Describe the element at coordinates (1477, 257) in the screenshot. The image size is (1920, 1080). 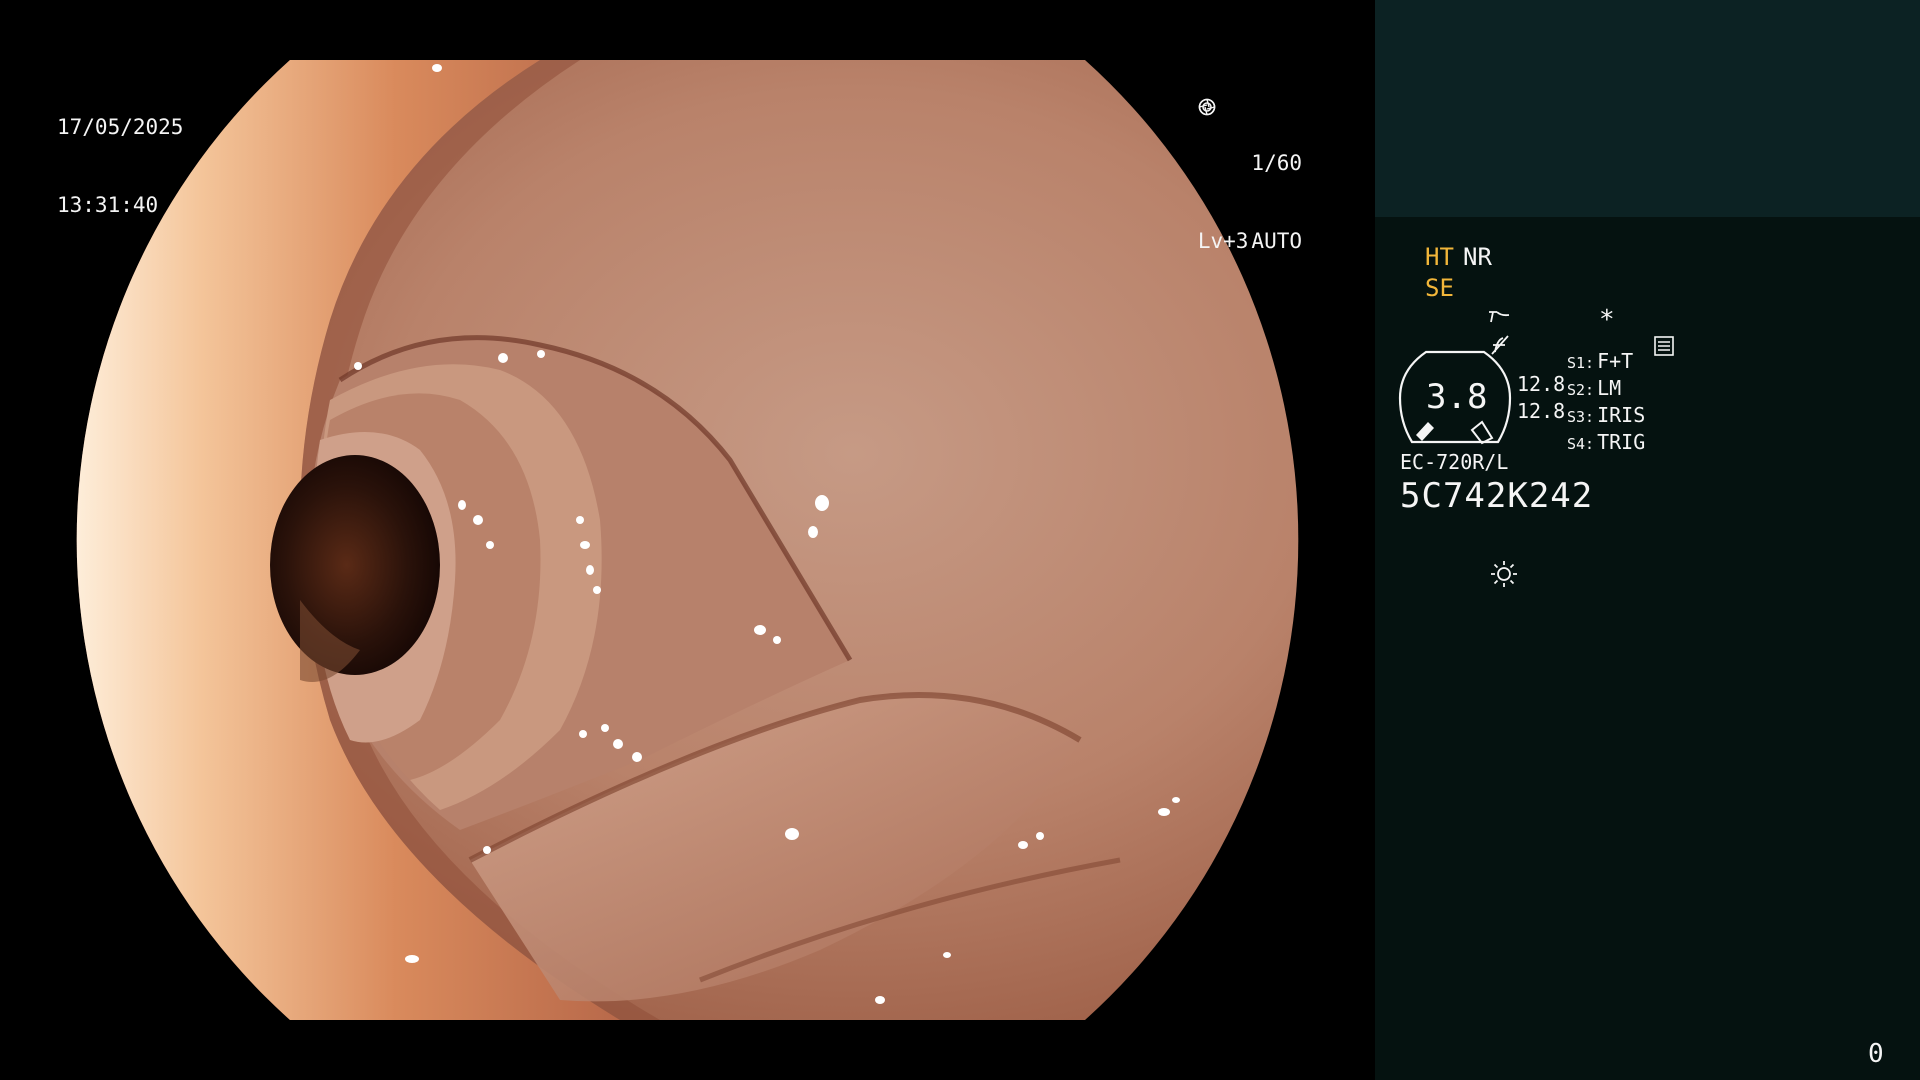
I see `nr-label: NR` at that location.